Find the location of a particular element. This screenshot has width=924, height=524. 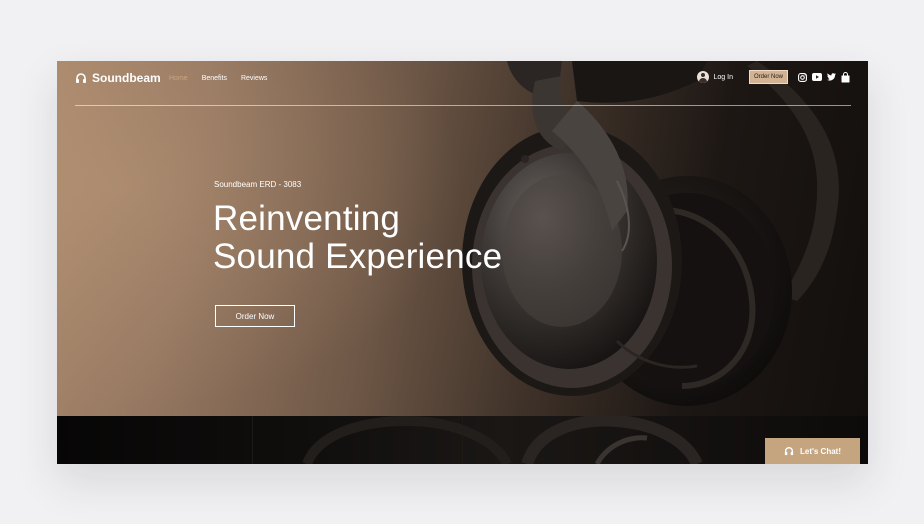

nav-item-reviews: Reviews is located at coordinates (254, 78).